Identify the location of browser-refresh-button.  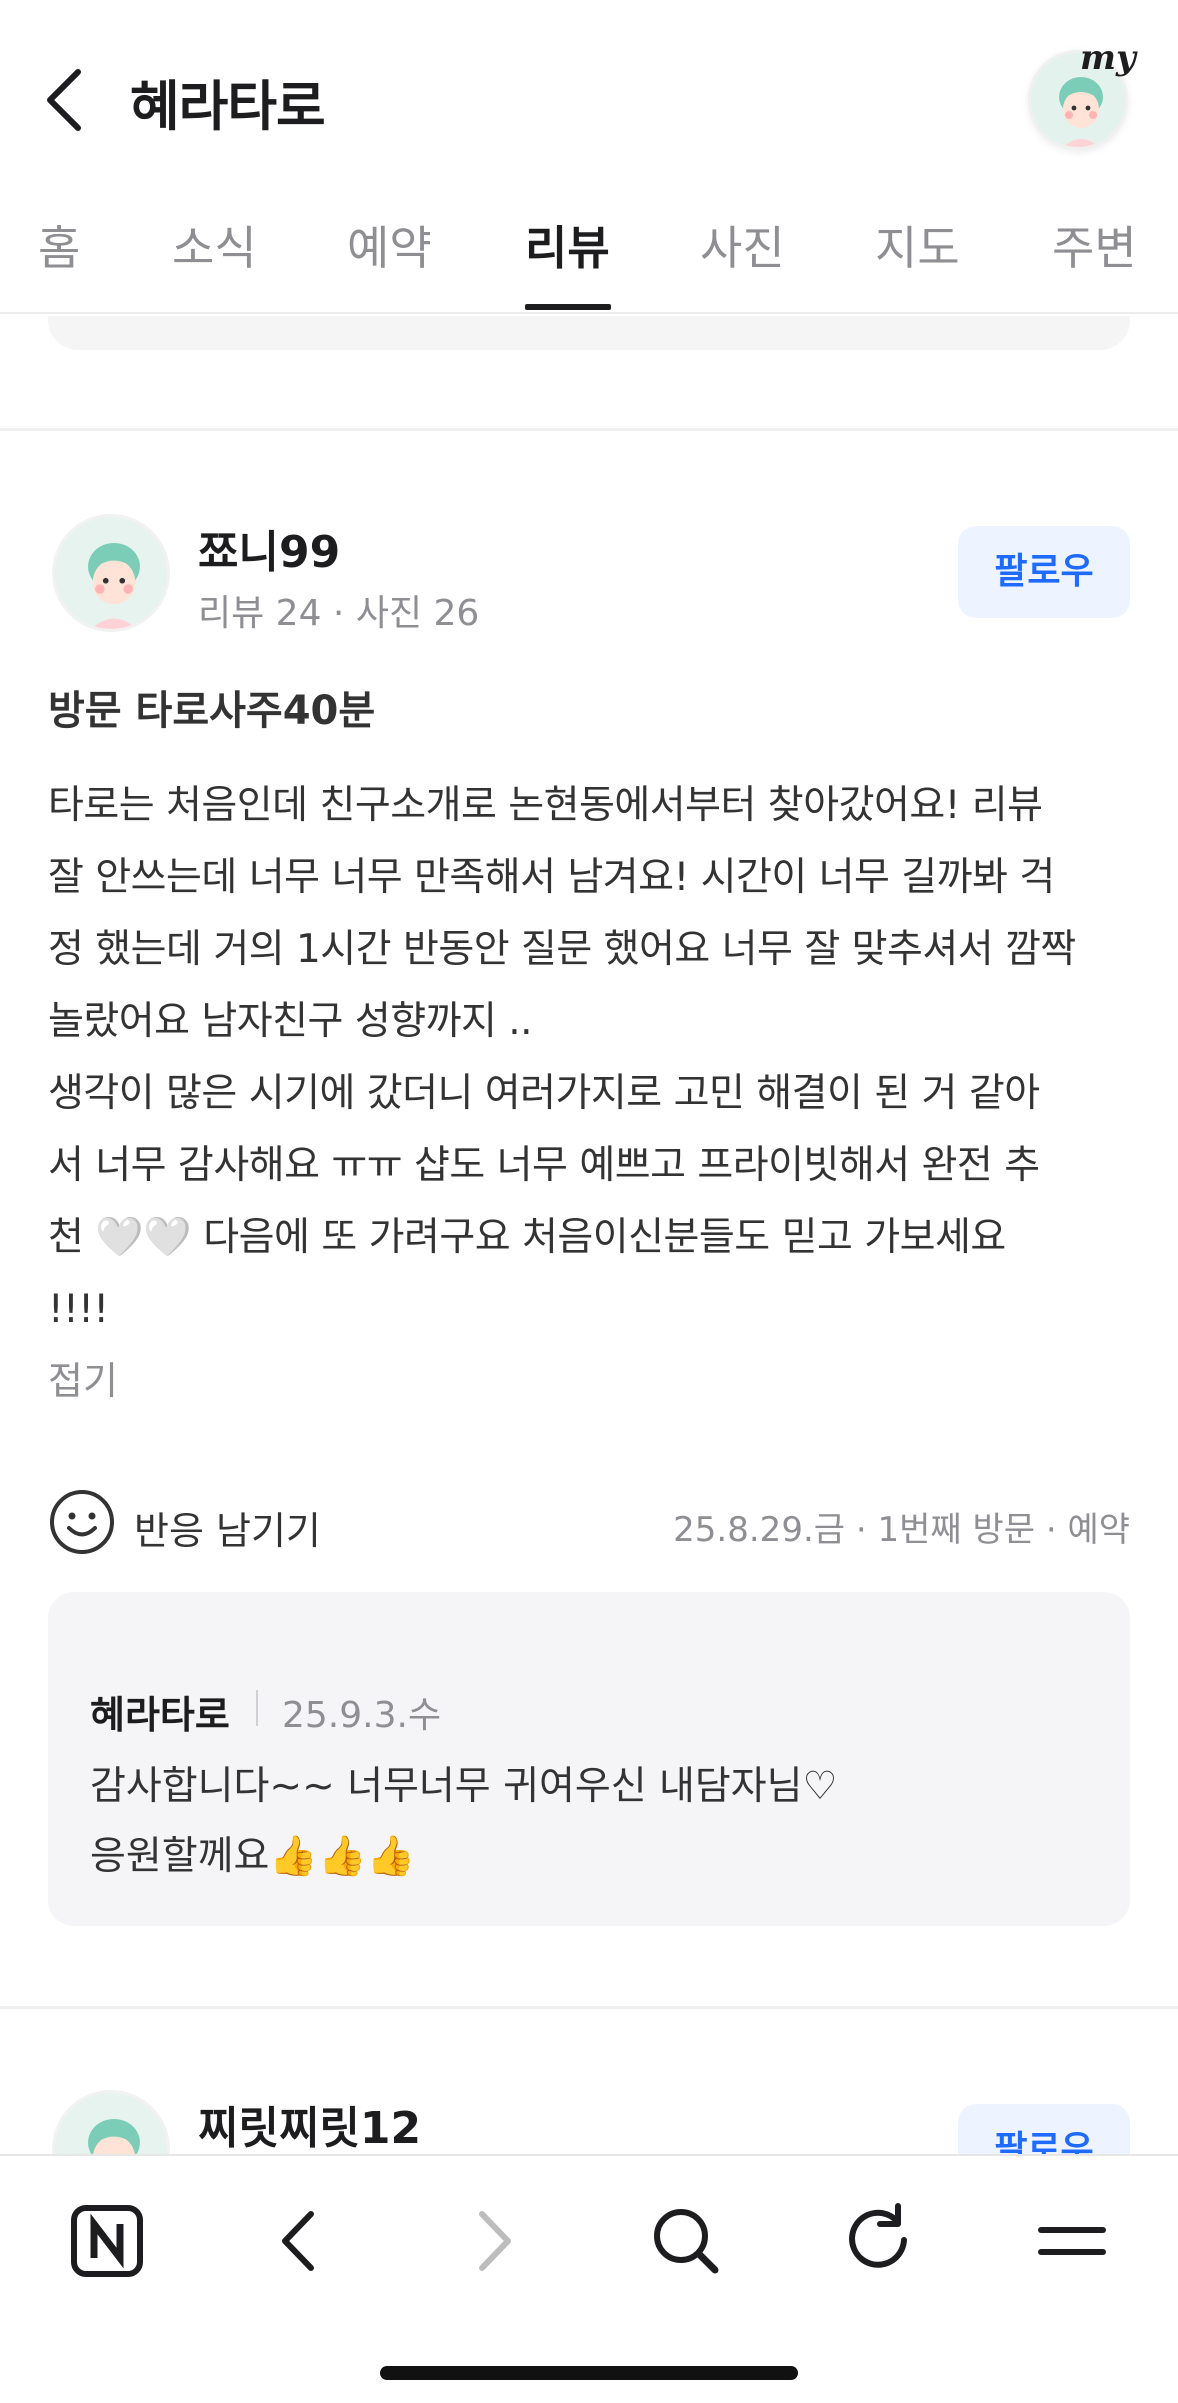
(879, 2241).